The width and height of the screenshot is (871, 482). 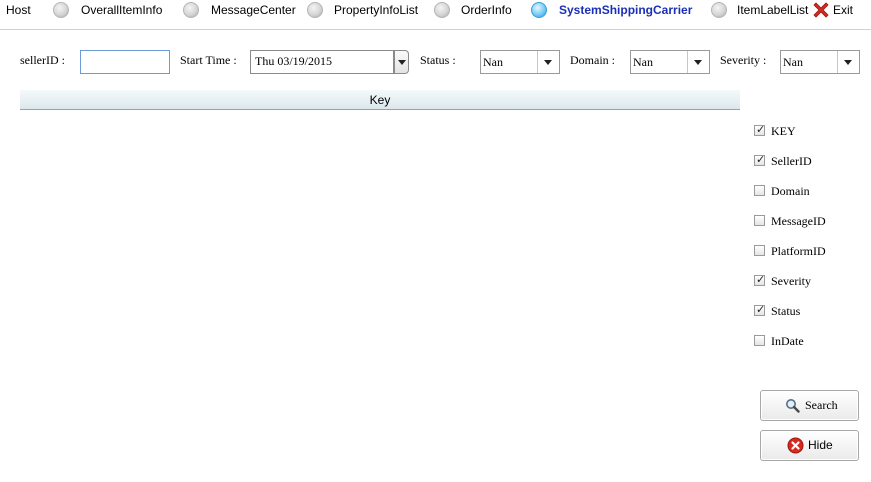 I want to click on severity-label: Severity :, so click(x=743, y=60).